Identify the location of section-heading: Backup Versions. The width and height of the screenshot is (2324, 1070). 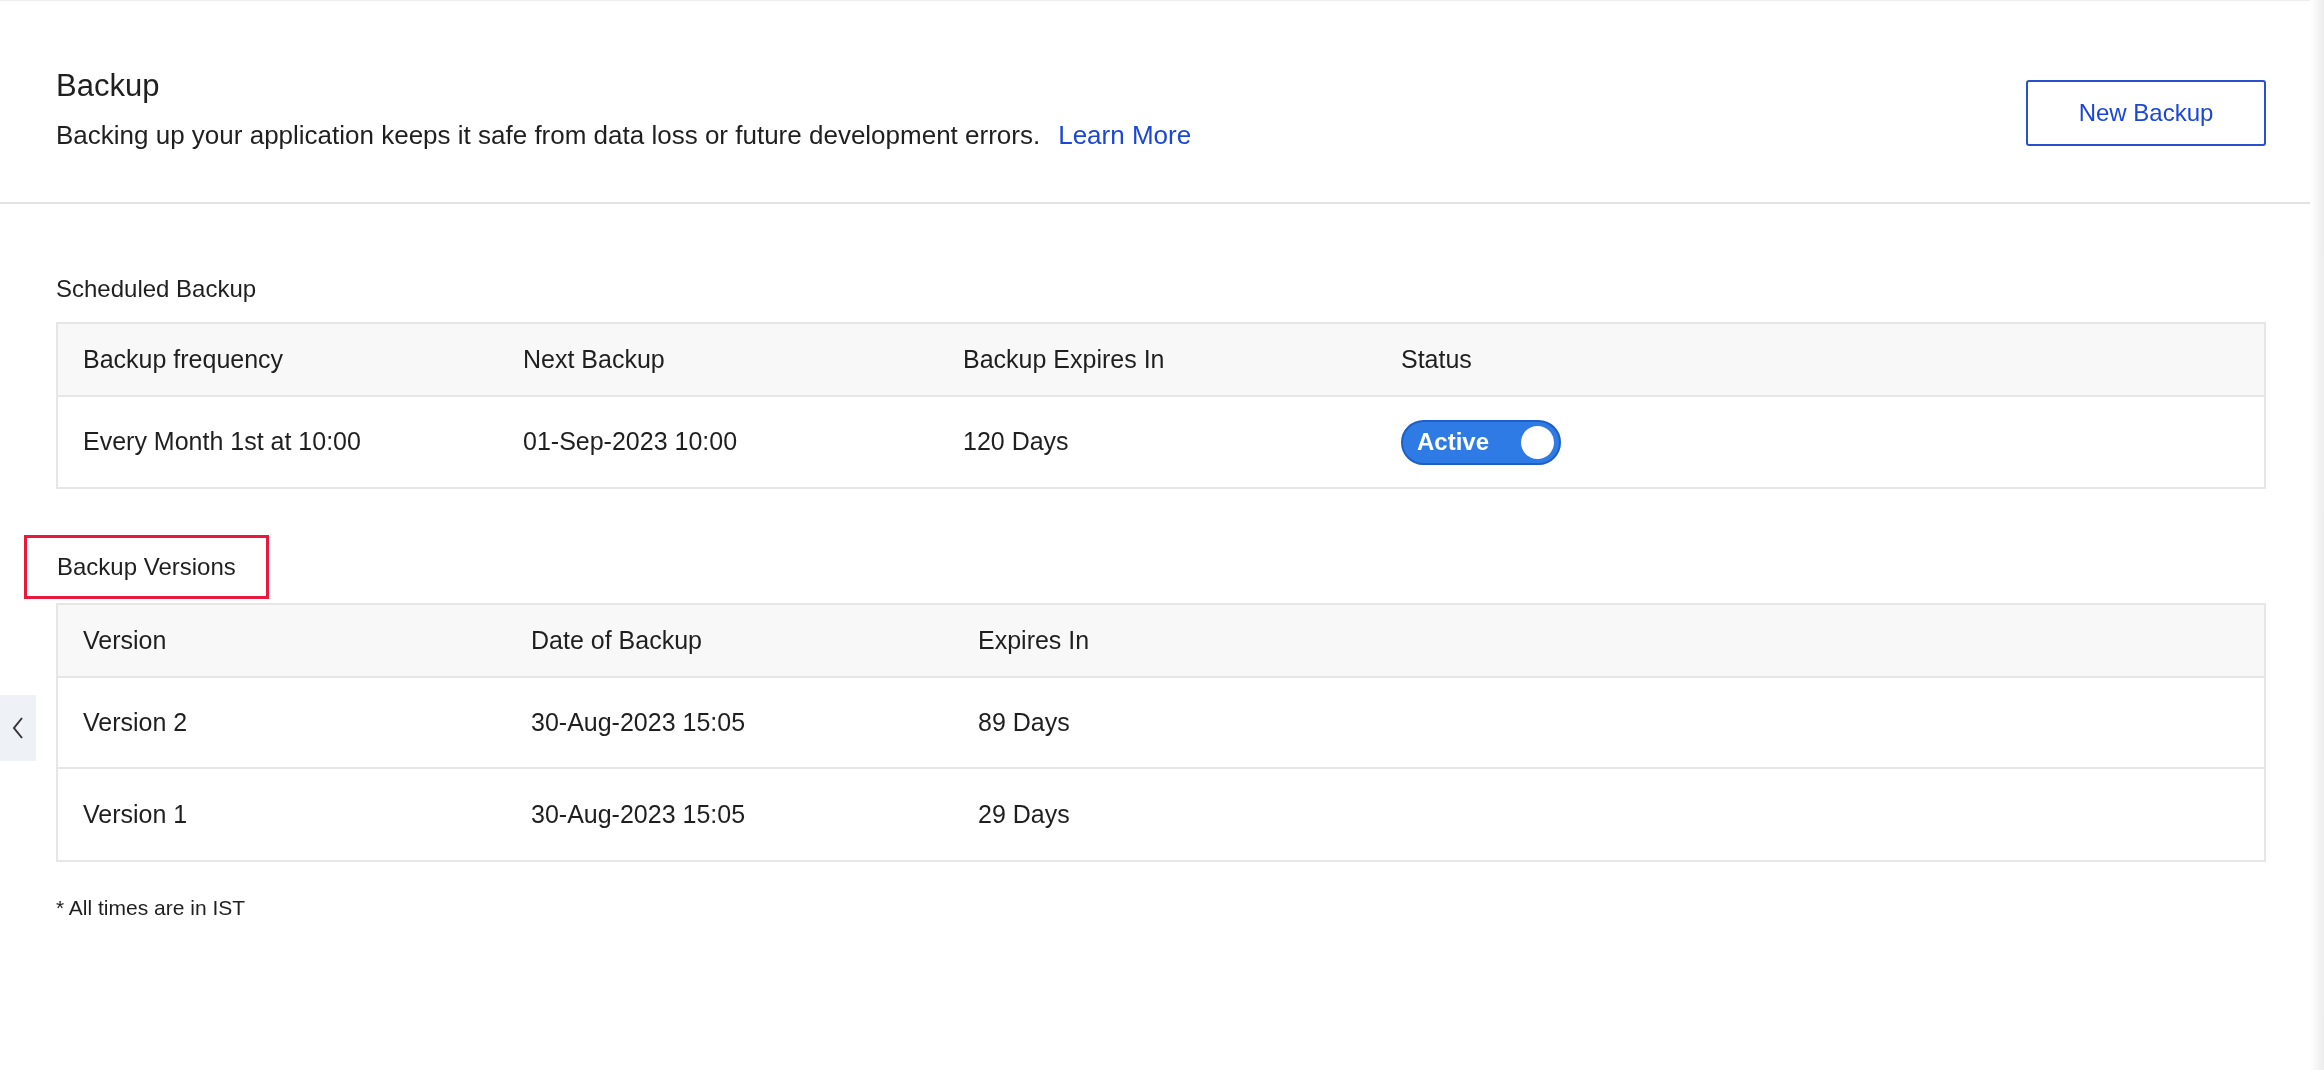
(146, 567).